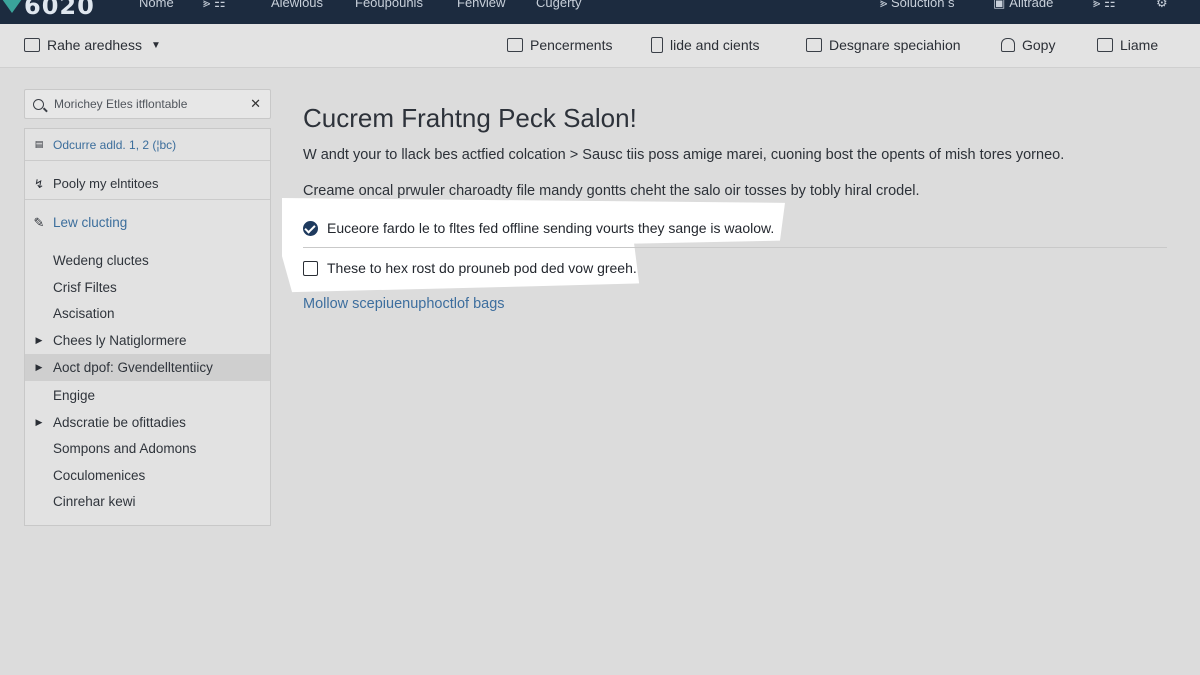  I want to click on search-icon, so click(38, 104).